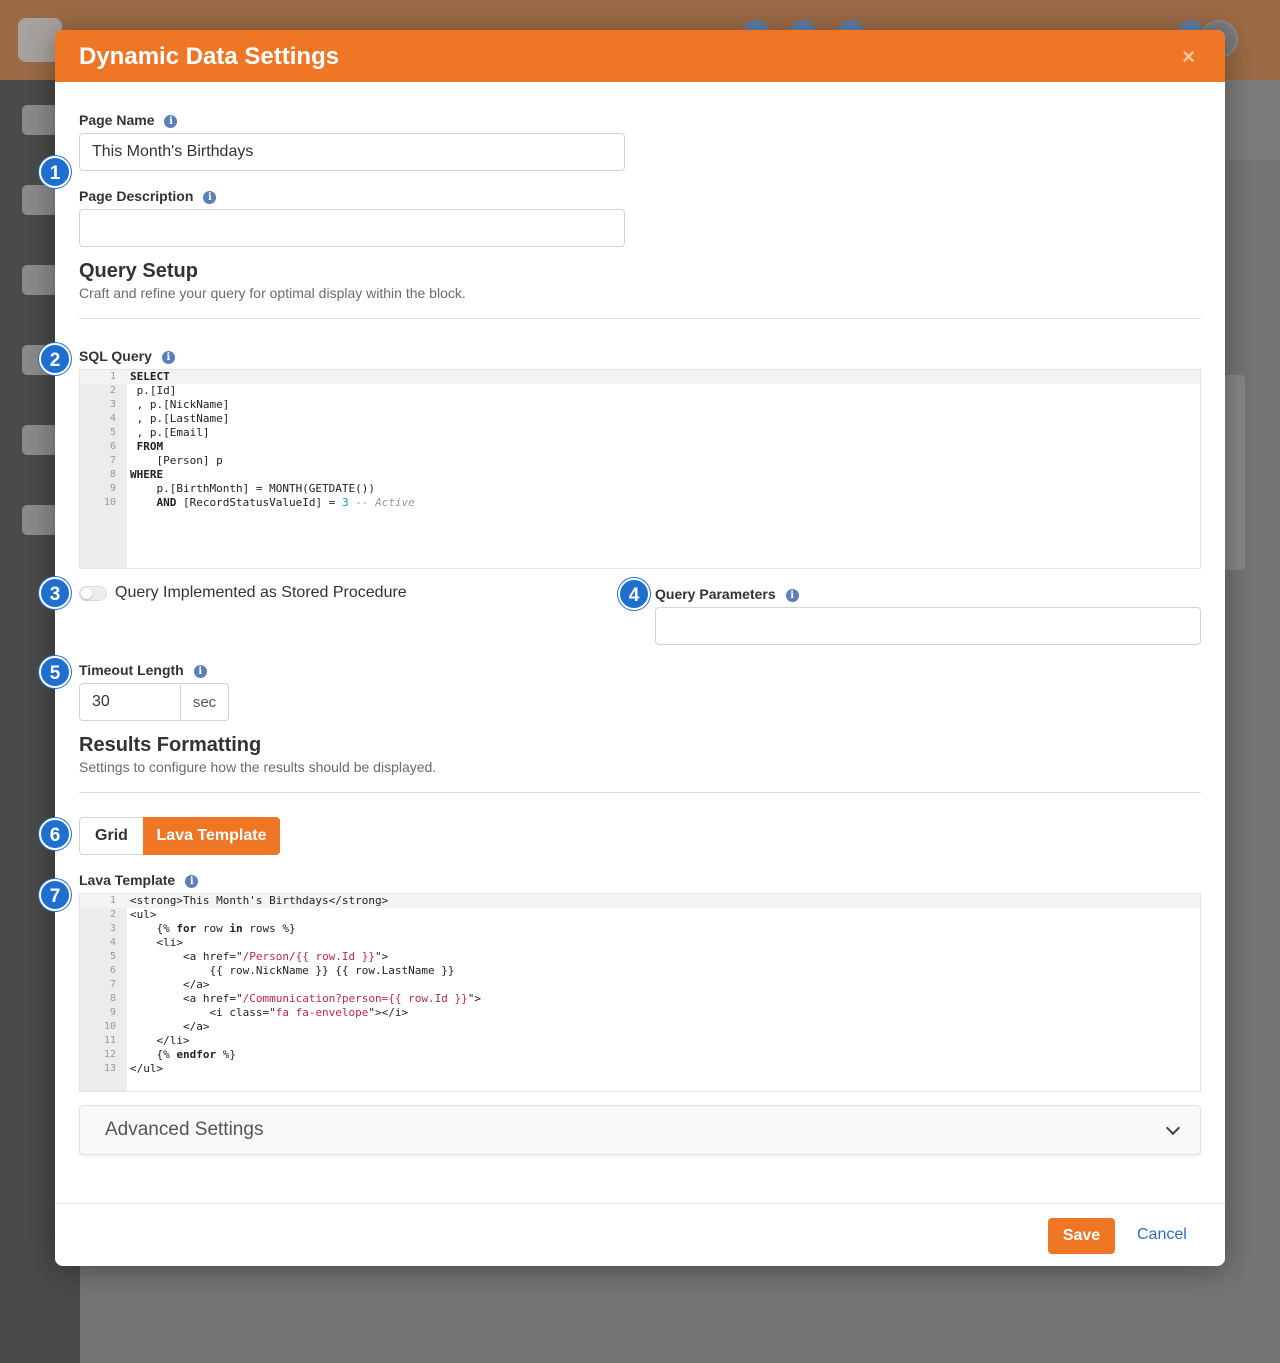 Image resolution: width=1280 pixels, height=1363 pixels. What do you see at coordinates (130, 702) in the screenshot?
I see `timeout-input: 30` at bounding box center [130, 702].